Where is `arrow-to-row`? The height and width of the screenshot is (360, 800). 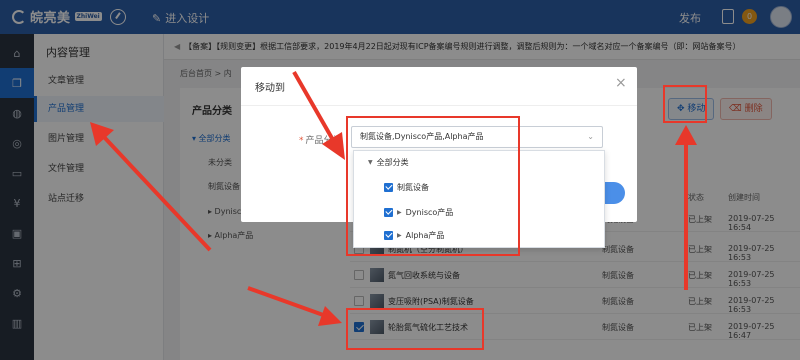 arrow-to-row is located at coordinates (287, 302).